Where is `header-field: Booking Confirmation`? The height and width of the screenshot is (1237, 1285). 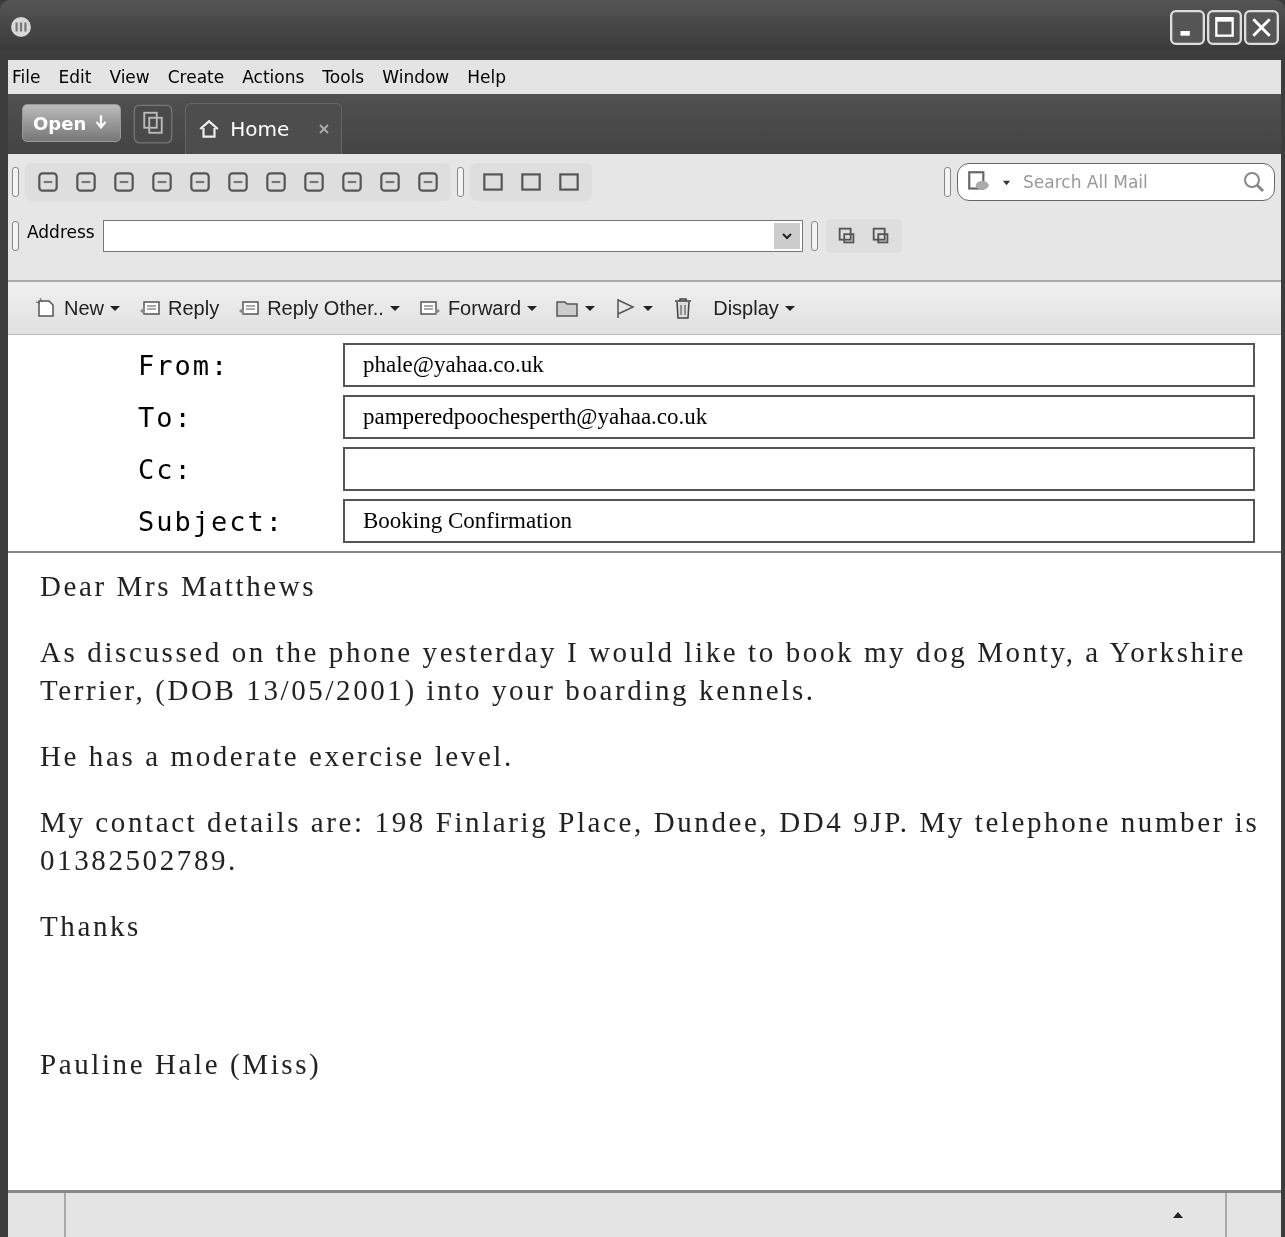 header-field: Booking Confirmation is located at coordinates (799, 521).